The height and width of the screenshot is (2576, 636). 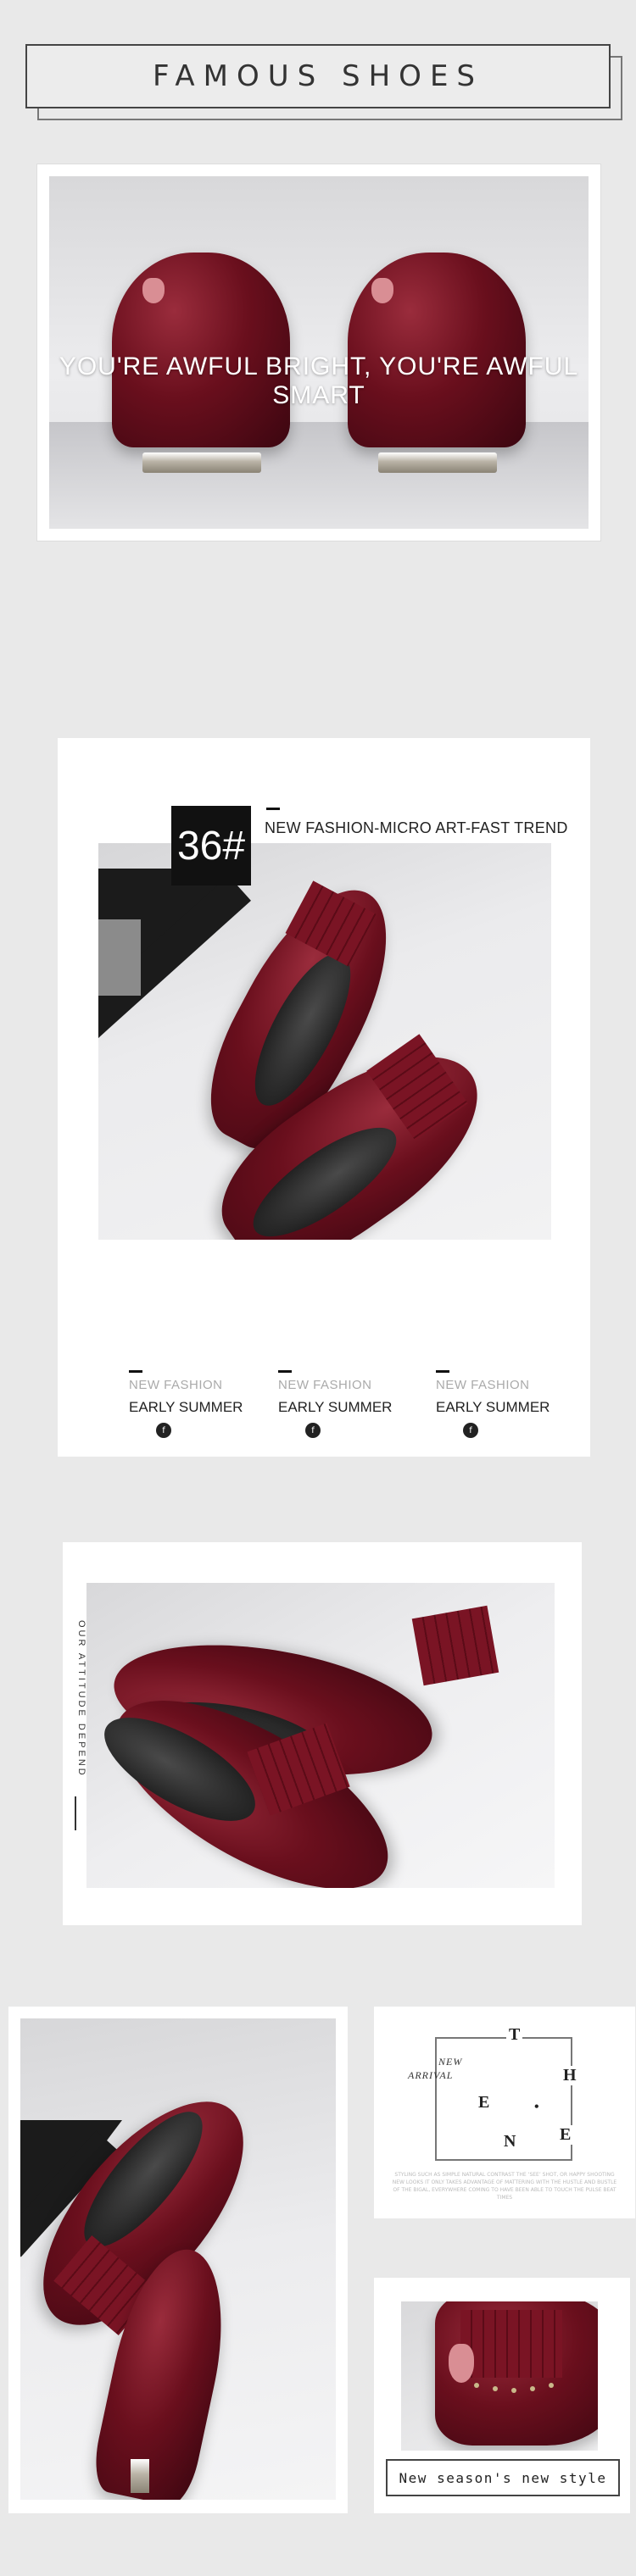 What do you see at coordinates (511, 2344) in the screenshot?
I see `shoe-closeup-fringe` at bounding box center [511, 2344].